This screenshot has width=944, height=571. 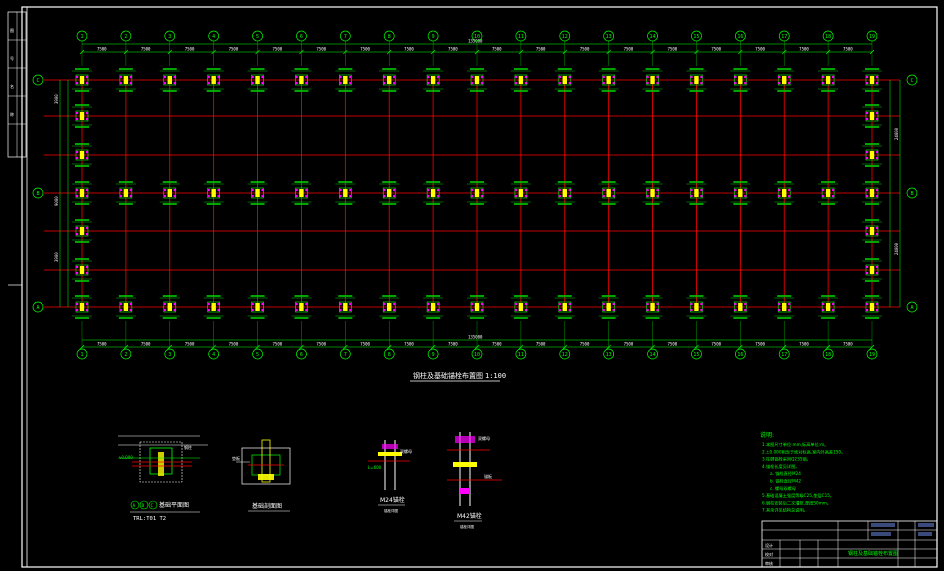 I want to click on svg-text: 钢柱, so click(x=188, y=447).